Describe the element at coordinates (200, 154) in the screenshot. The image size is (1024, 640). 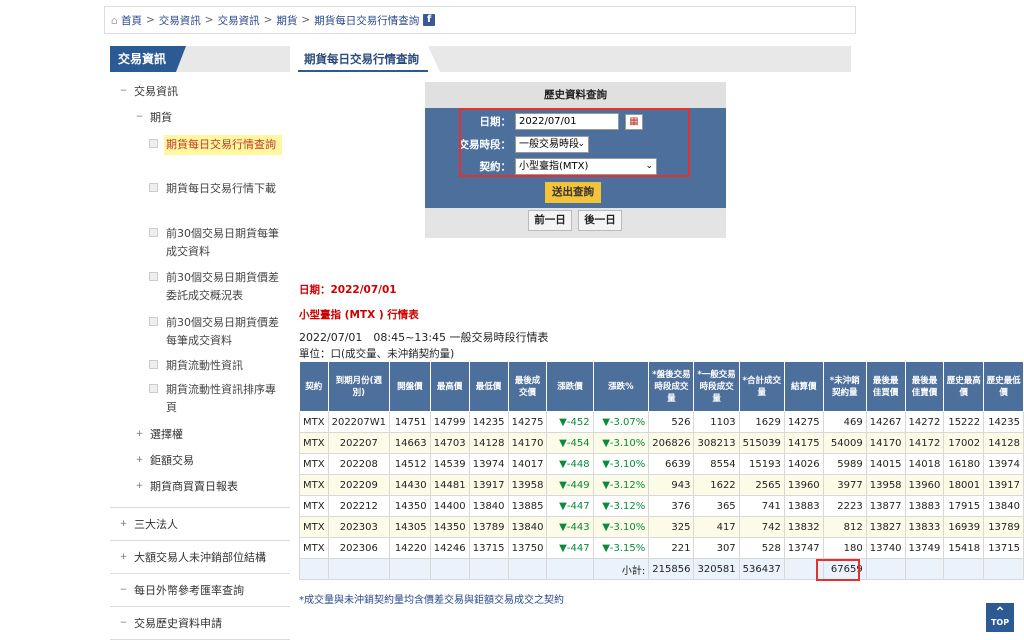
I see `sidebar-item-daily-query: . 期貨每日交易行情查詢` at that location.